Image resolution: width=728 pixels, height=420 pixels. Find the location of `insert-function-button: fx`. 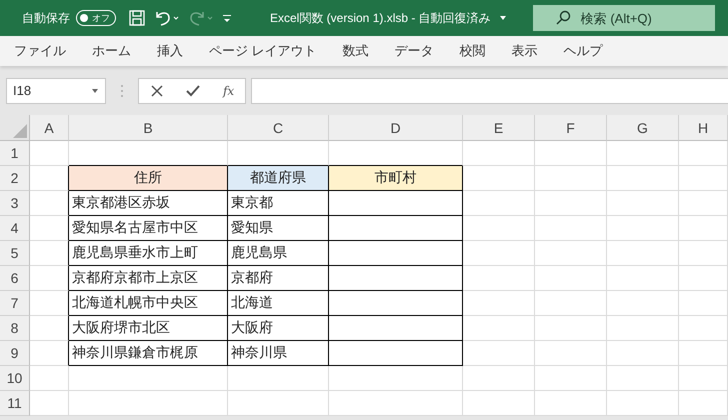

insert-function-button: fx is located at coordinates (228, 91).